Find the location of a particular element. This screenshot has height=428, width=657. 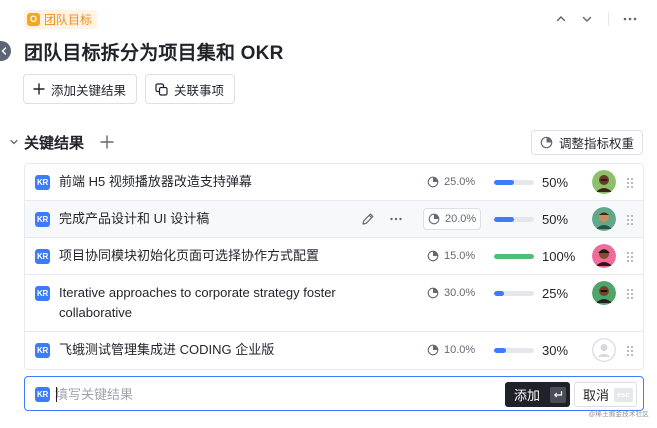

top-actions is located at coordinates (595, 19).